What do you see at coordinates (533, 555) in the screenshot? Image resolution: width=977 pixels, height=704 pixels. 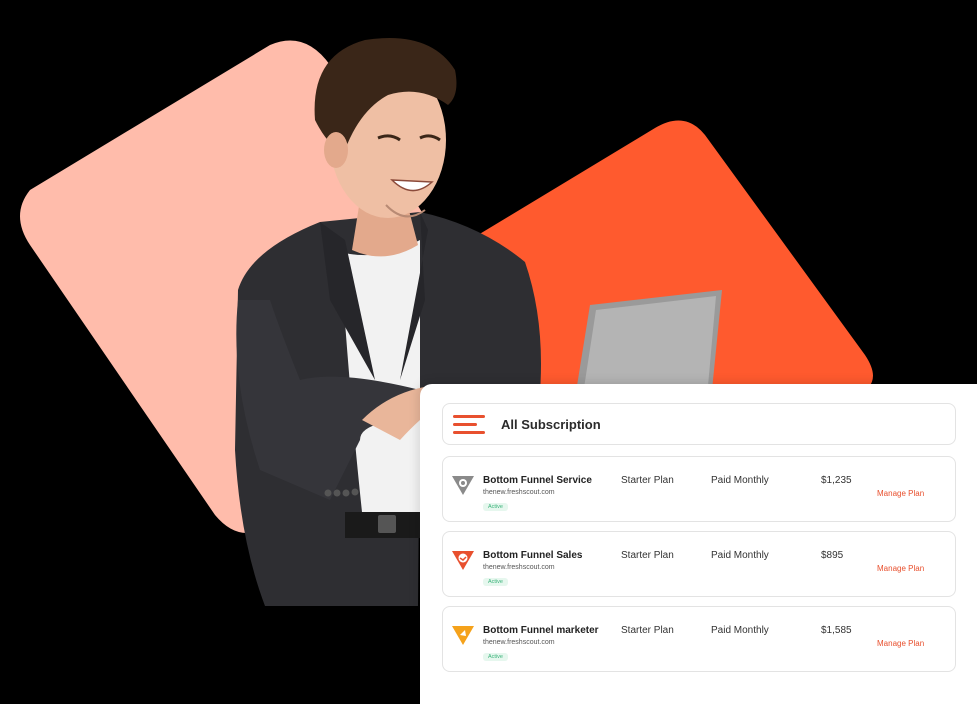 I see `product-name: Bottom Funnel Sales` at bounding box center [533, 555].